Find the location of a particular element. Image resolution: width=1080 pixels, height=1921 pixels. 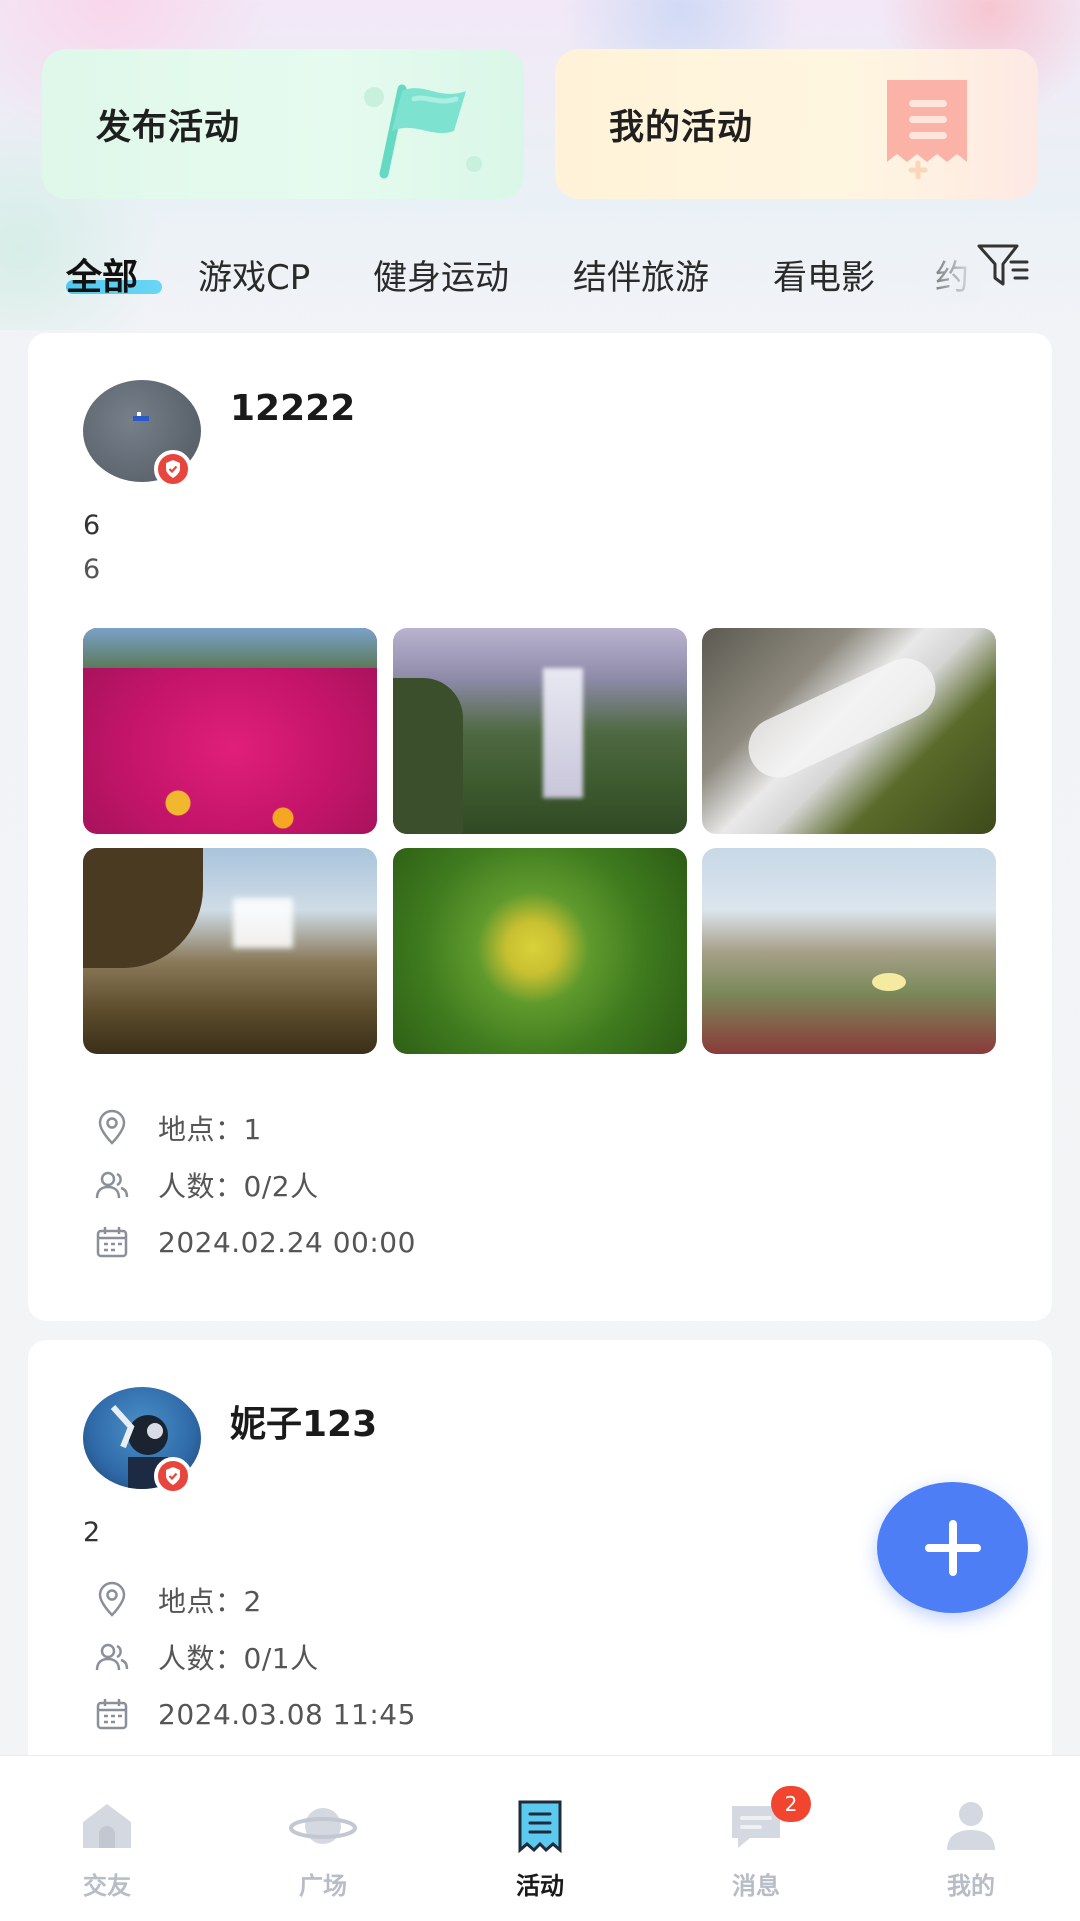

add-activity-button is located at coordinates (952, 1547).